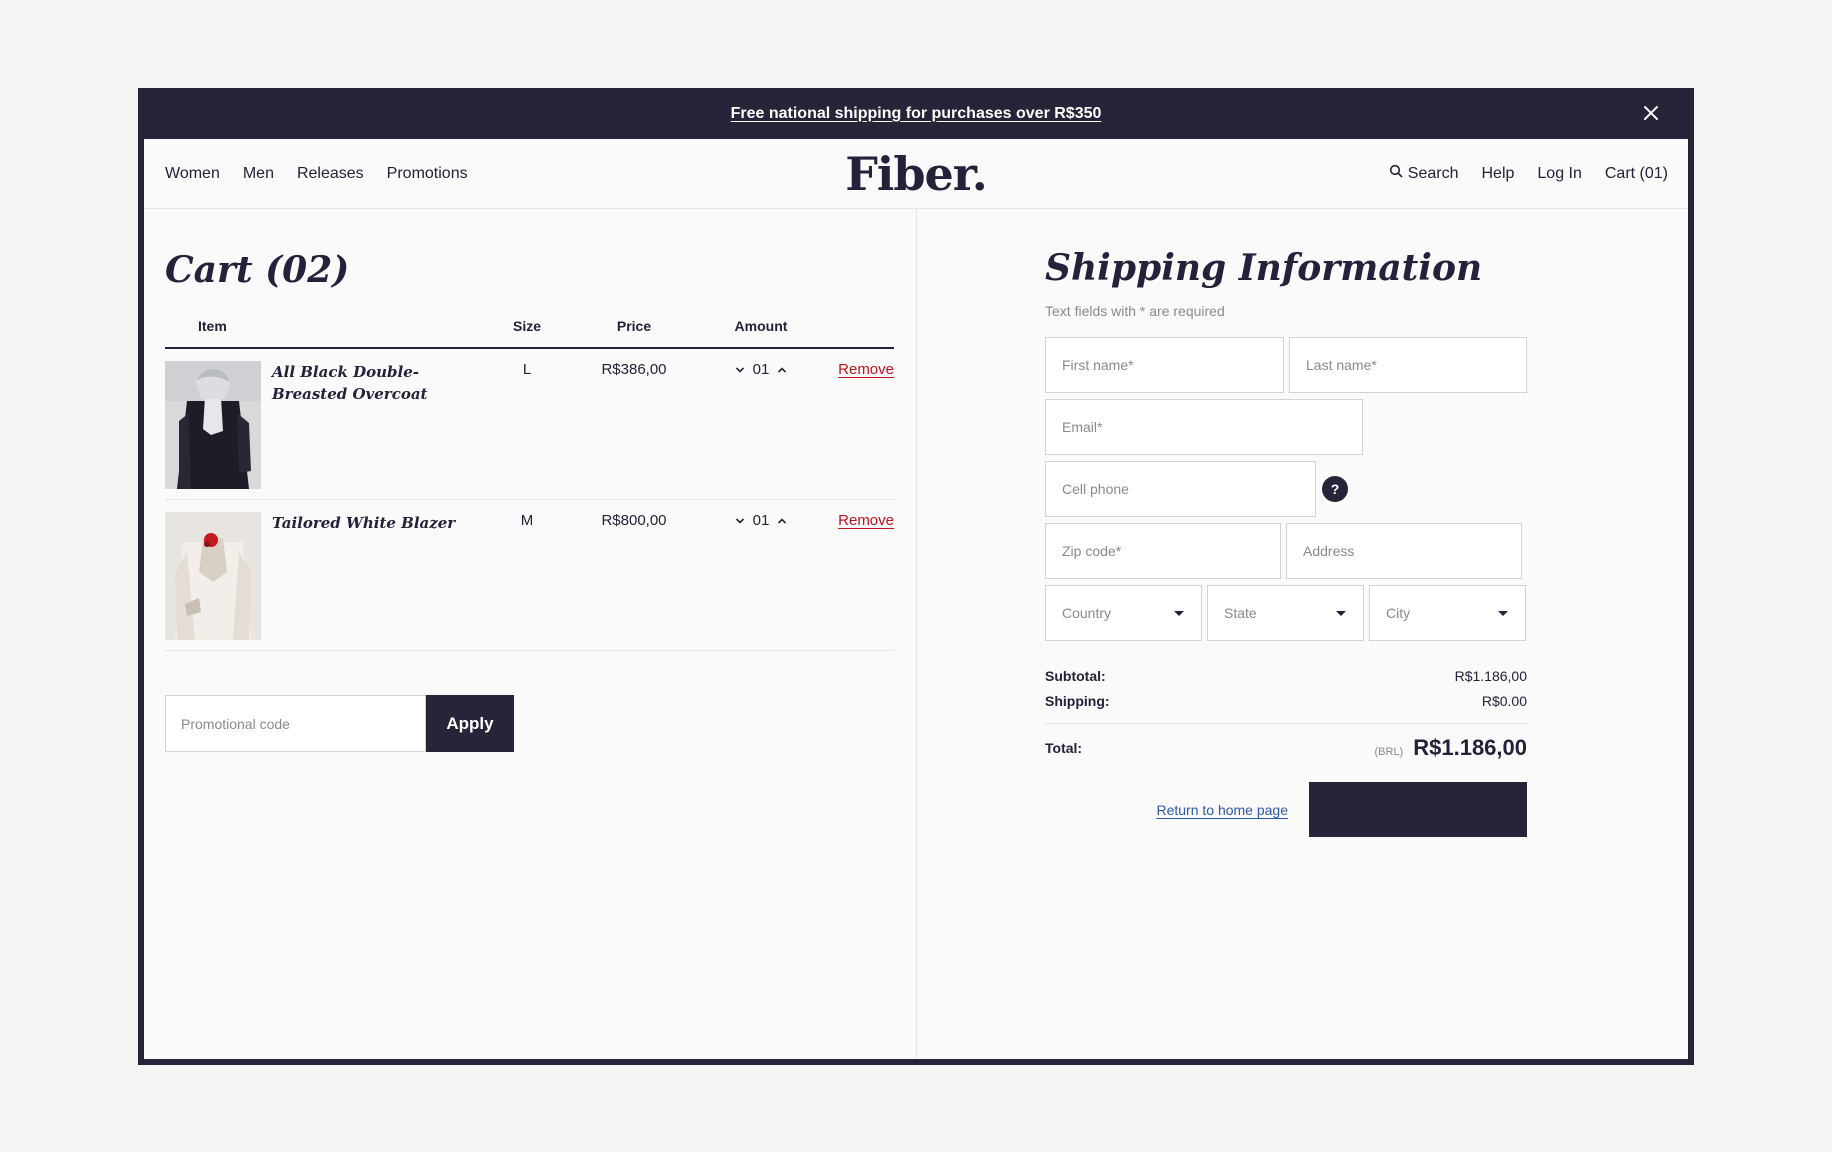 The image size is (1832, 1152). Describe the element at coordinates (1651, 113) in the screenshot. I see `close-icon` at that location.